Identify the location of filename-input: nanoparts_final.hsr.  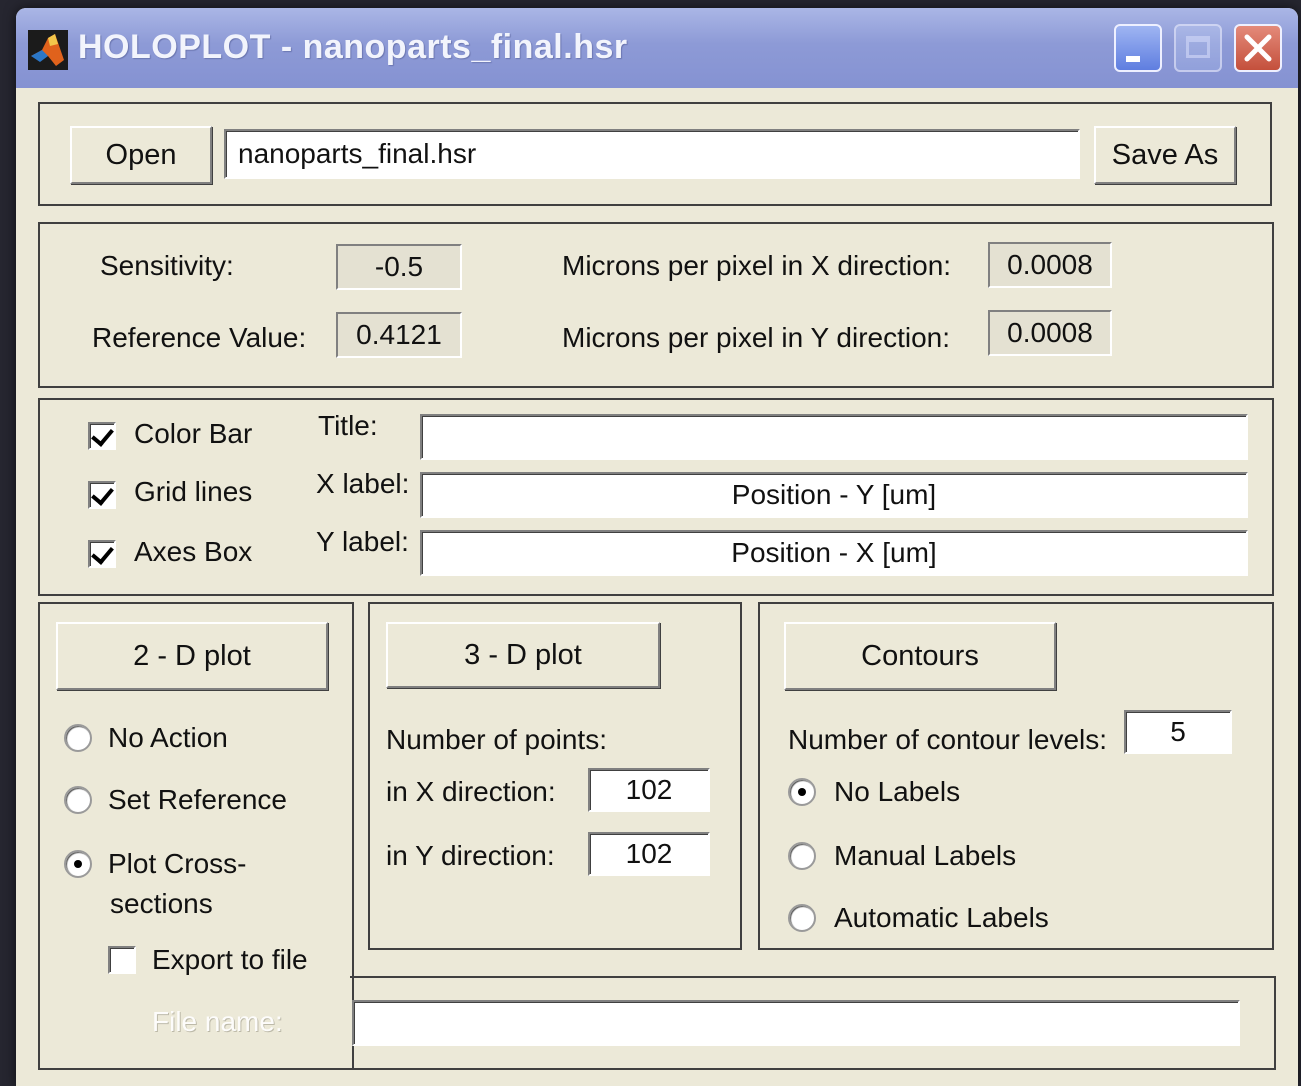
(652, 154).